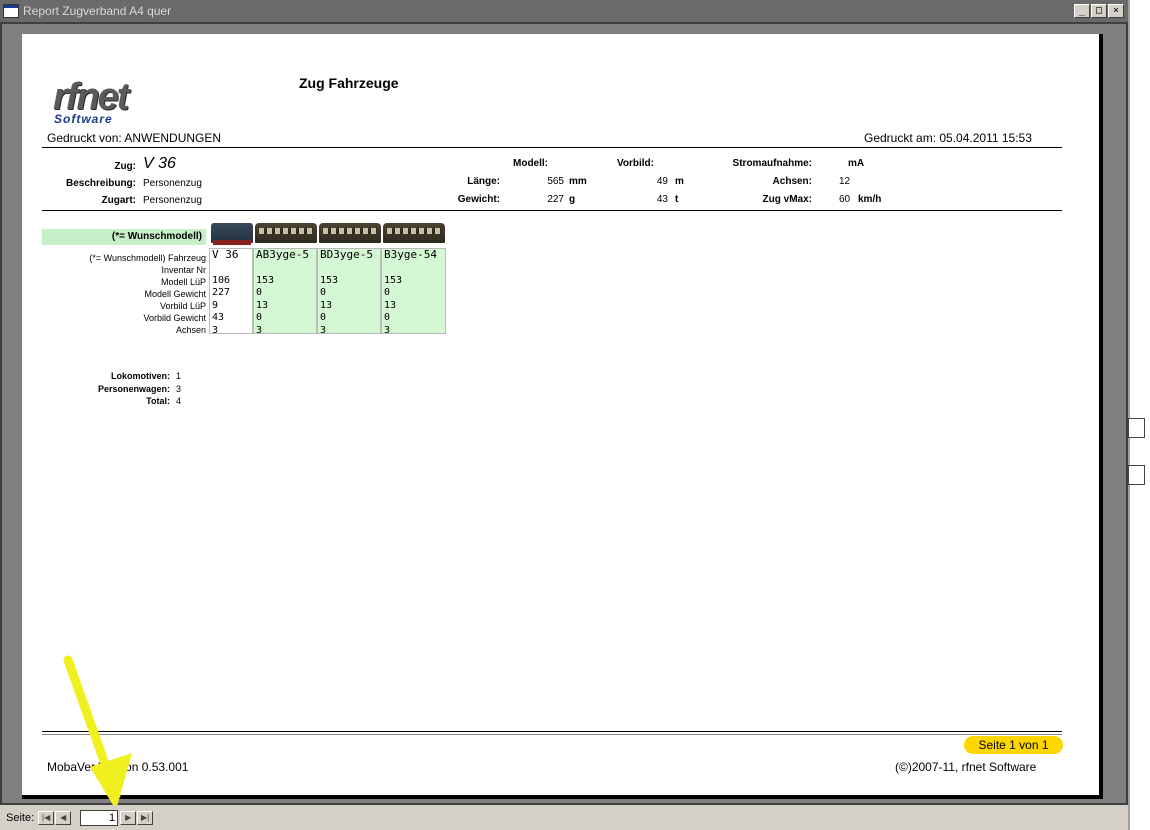 Image resolution: width=1150 pixels, height=830 pixels. Describe the element at coordinates (159, 163) in the screenshot. I see `zug-value: V 36` at that location.